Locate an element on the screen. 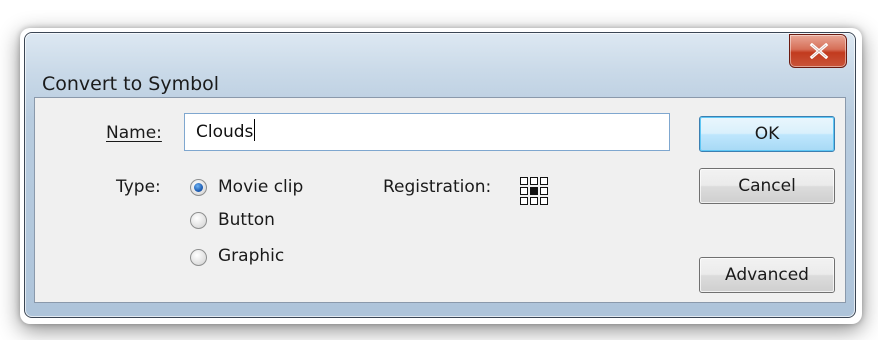 The image size is (878, 340). cancel-button-label: Cancel is located at coordinates (767, 186).